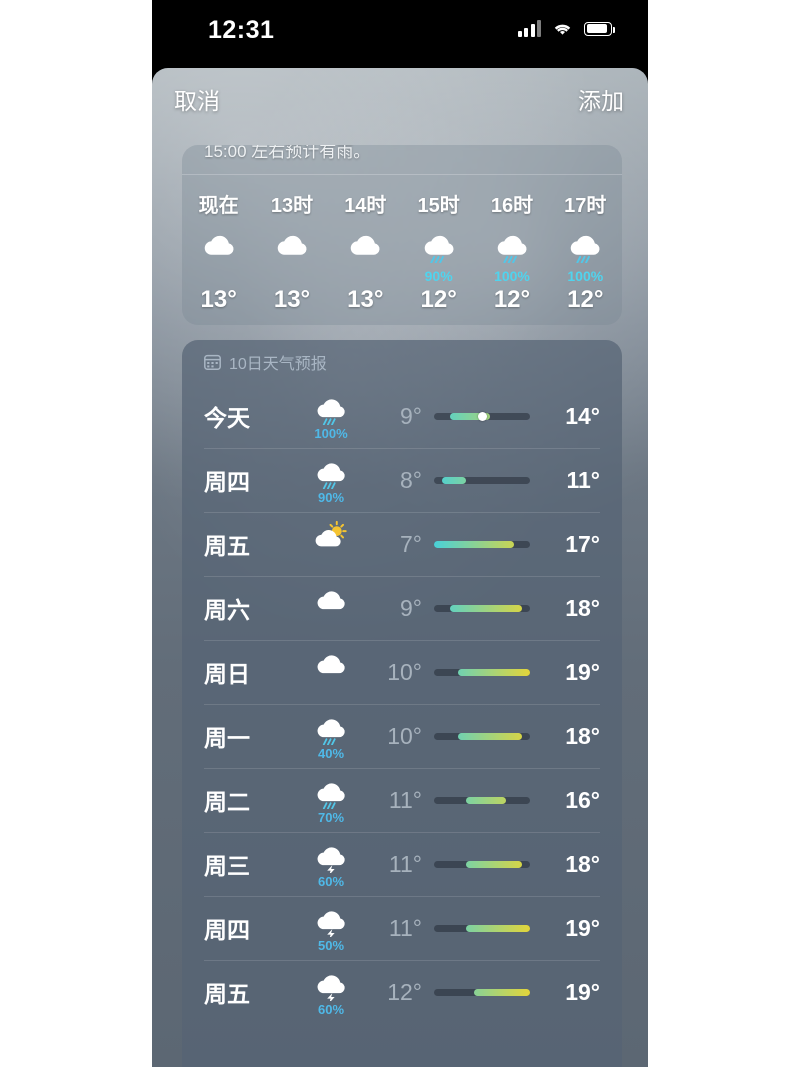 This screenshot has width=800, height=1067. Describe the element at coordinates (599, 28) in the screenshot. I see `battery-icon` at that location.